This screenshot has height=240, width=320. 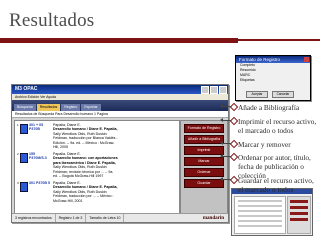 What do you see at coordinates (204, 139) in the screenshot?
I see `add-to-bibliography-button: Añadir a Bibliografía` at bounding box center [204, 139].